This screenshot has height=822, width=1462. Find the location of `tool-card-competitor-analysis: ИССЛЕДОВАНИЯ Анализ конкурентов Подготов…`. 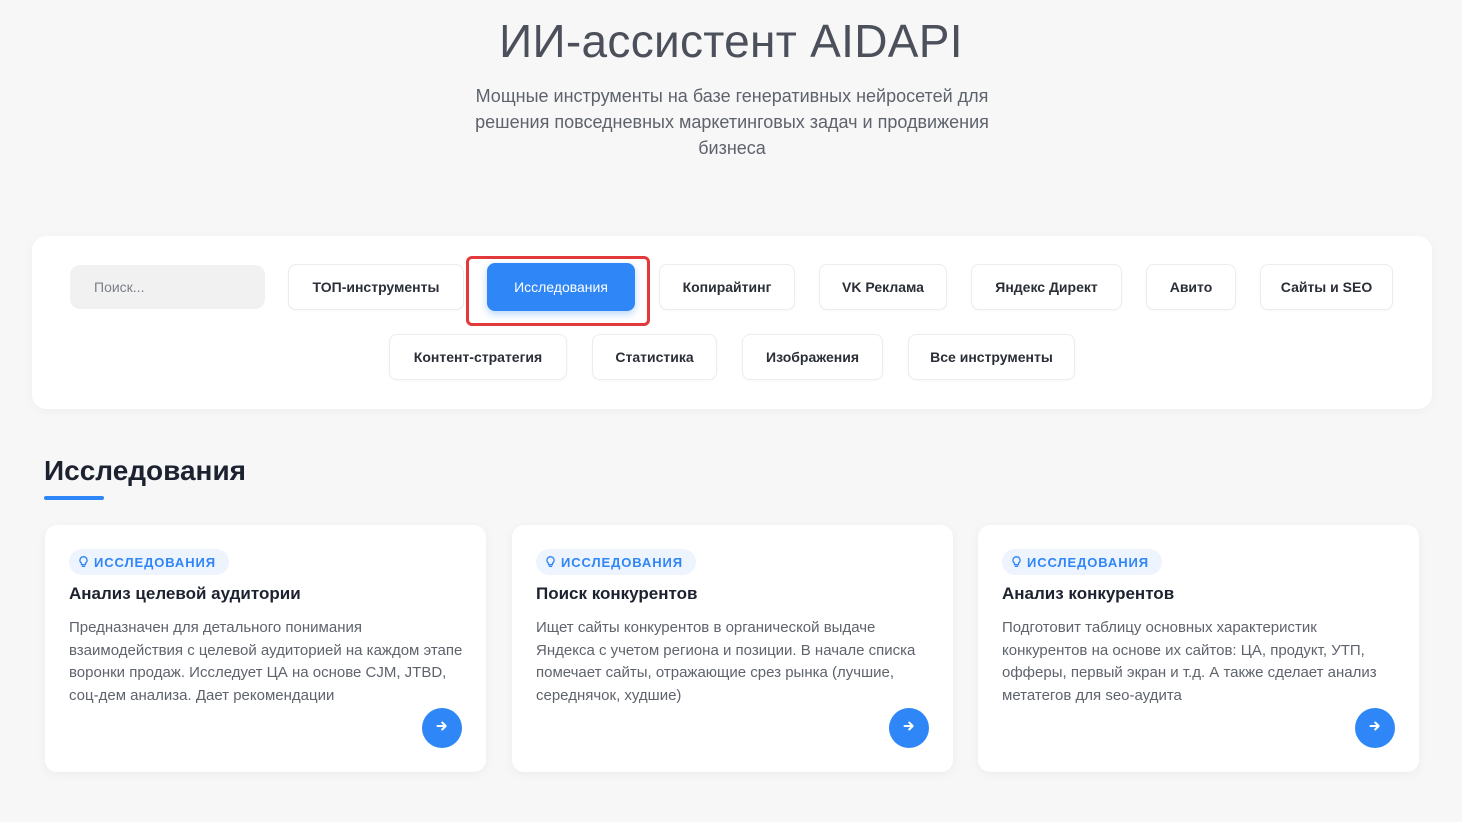

tool-card-competitor-analysis: ИССЛЕДОВАНИЯ Анализ конкурентов Подготов… is located at coordinates (1198, 648).